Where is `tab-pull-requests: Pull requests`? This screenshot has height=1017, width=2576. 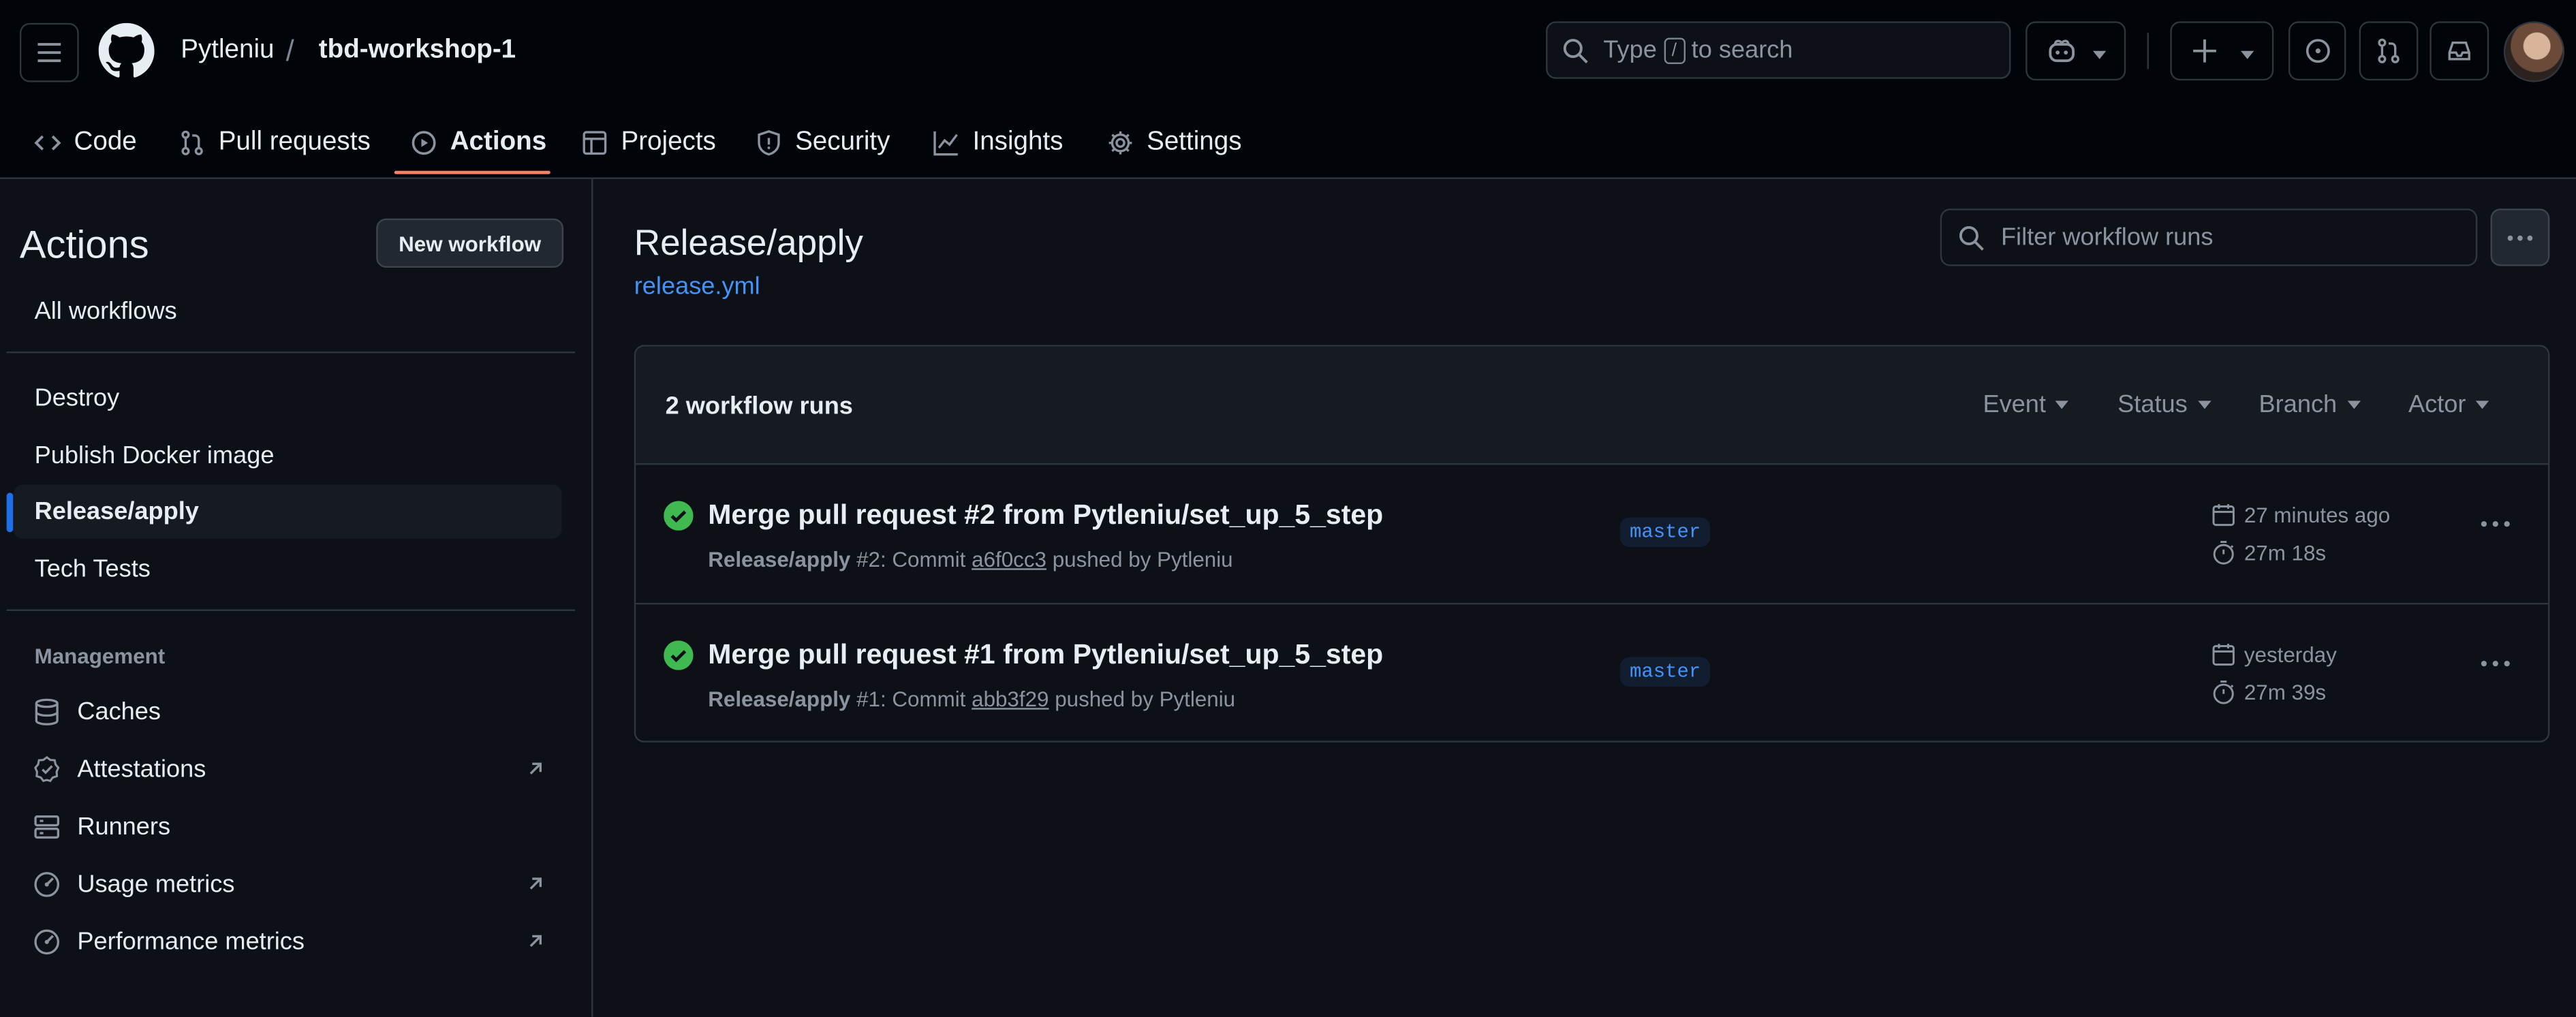
tab-pull-requests: Pull requests is located at coordinates (275, 143).